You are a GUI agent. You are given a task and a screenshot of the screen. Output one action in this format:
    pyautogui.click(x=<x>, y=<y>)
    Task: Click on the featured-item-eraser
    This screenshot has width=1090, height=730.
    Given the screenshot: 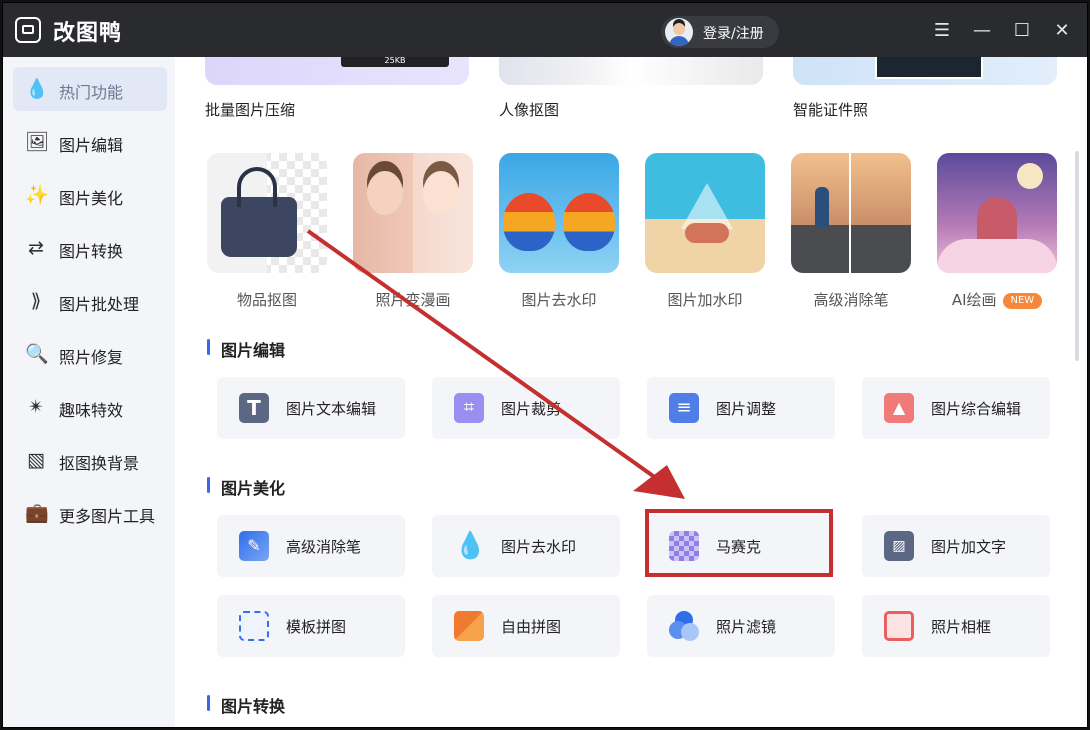 What is the action you would take?
    pyautogui.click(x=851, y=213)
    